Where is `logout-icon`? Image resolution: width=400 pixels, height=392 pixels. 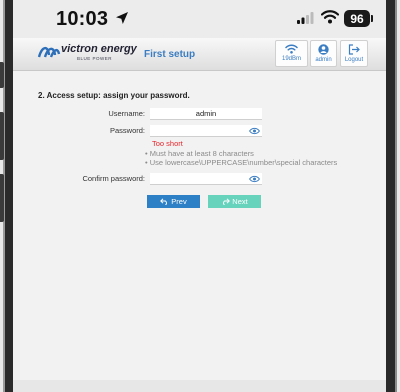
logout-icon is located at coordinates (354, 49).